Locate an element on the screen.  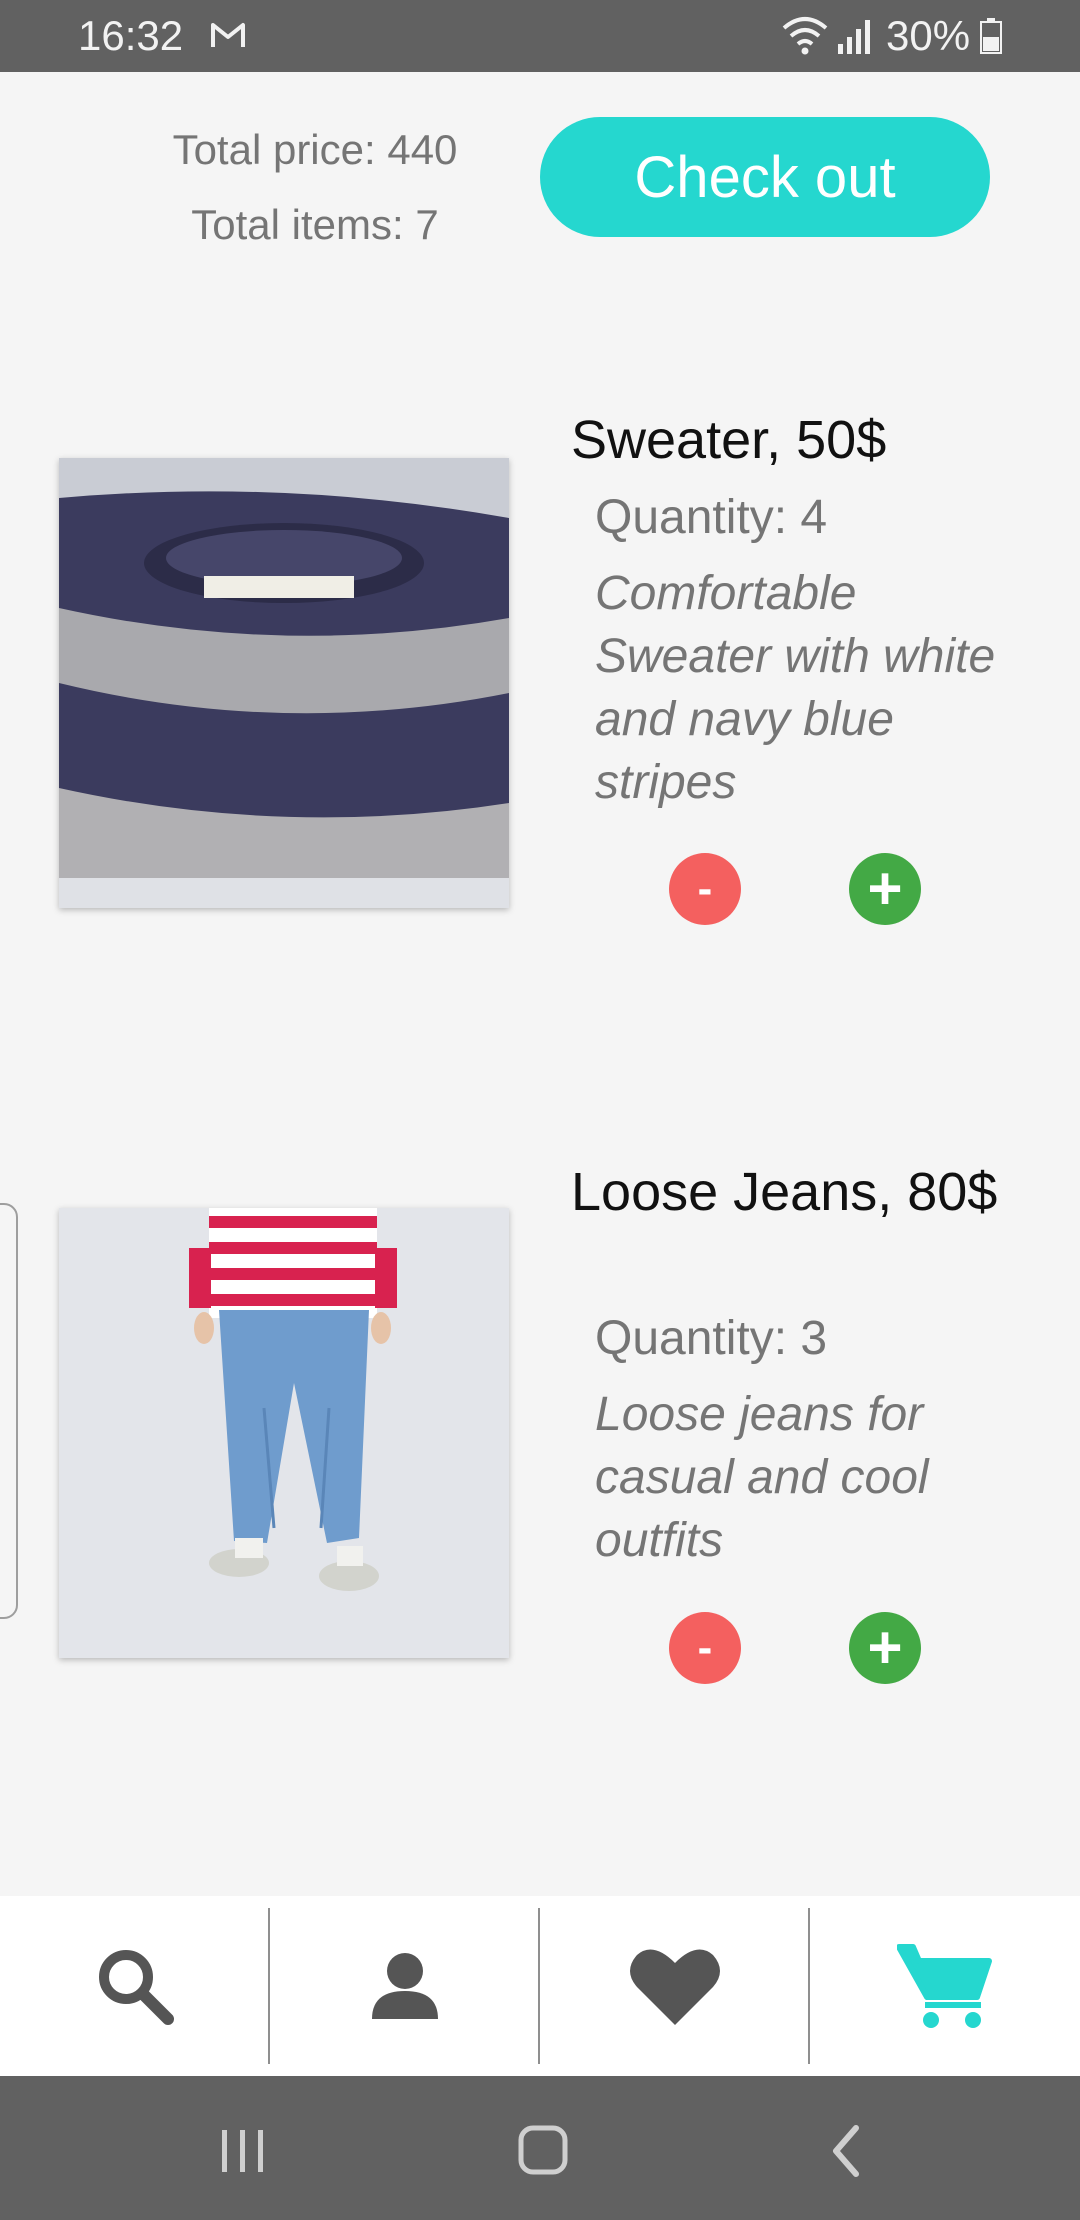
checkout-button: Check out is located at coordinates (765, 177).